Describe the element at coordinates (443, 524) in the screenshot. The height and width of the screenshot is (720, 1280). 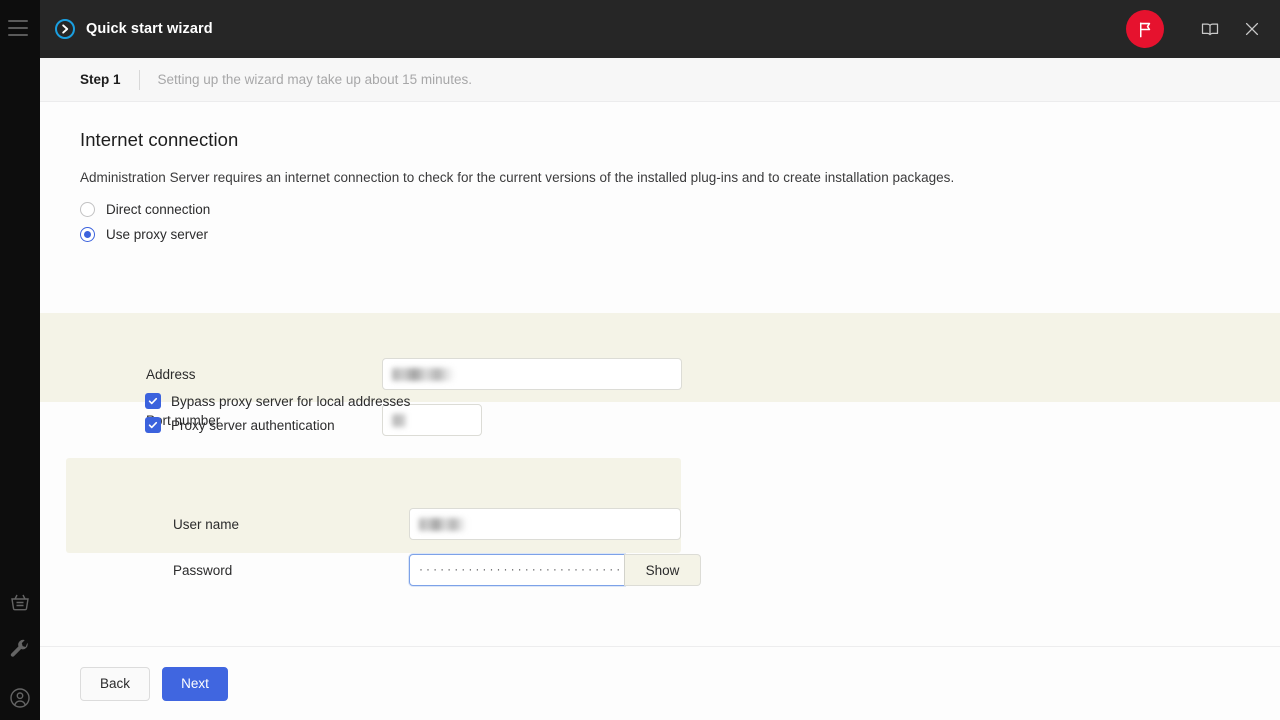
I see `username-redacted-value` at that location.